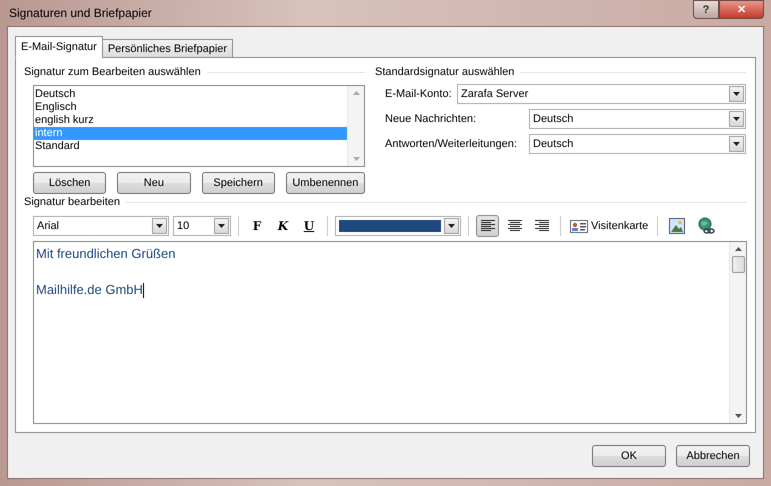 The width and height of the screenshot is (771, 486). I want to click on scroll-up-icon, so click(738, 249).